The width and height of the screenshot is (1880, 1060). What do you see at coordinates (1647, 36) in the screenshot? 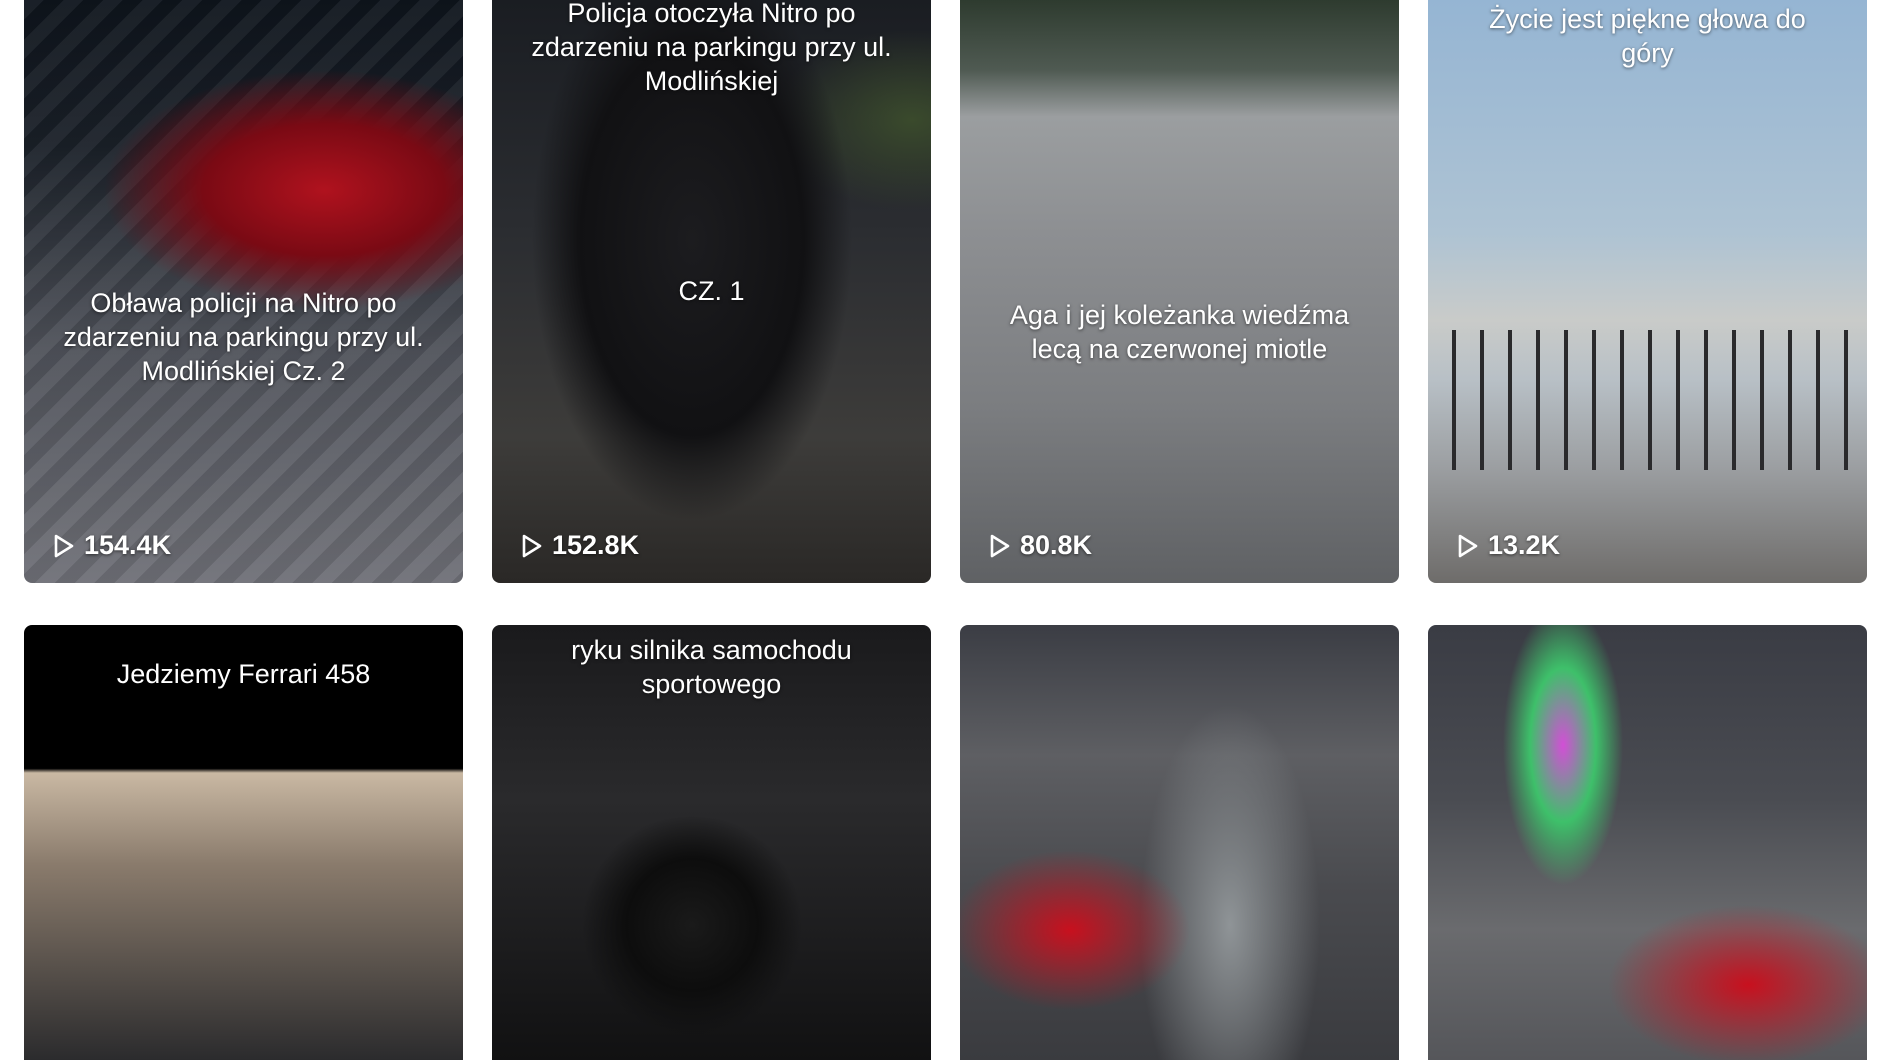
I see `video-caption: Życie jest piękne głowa do góry` at bounding box center [1647, 36].